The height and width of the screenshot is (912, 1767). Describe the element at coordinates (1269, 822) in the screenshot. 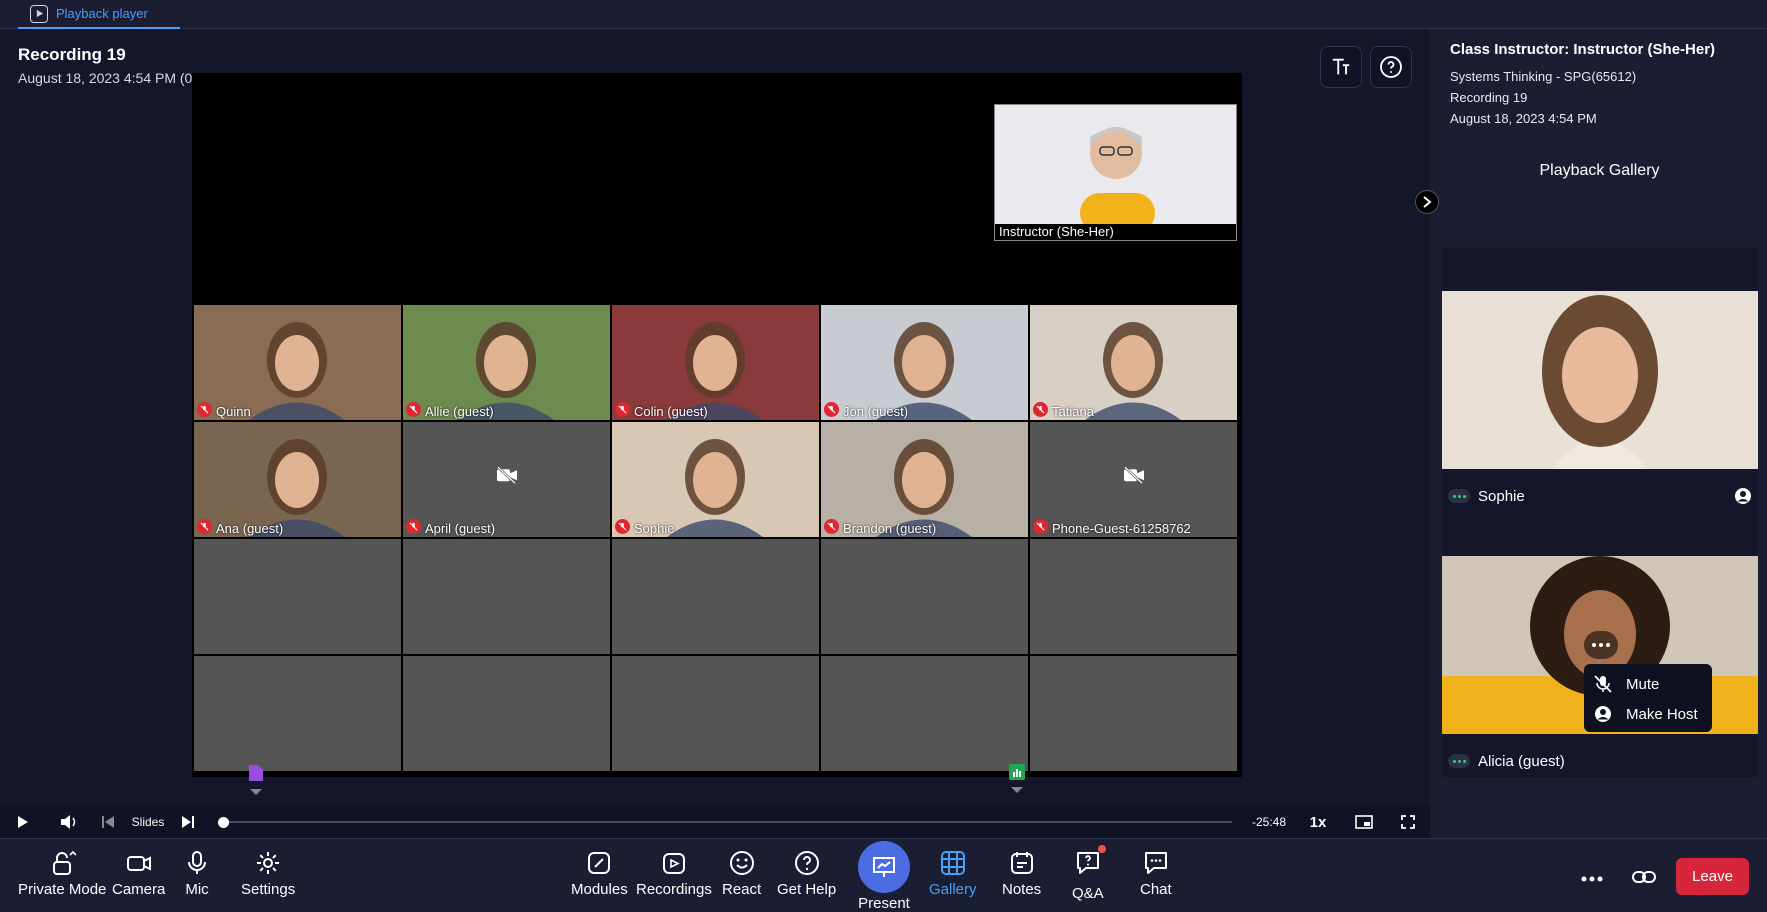

I see `time-remaining: -25:48` at that location.